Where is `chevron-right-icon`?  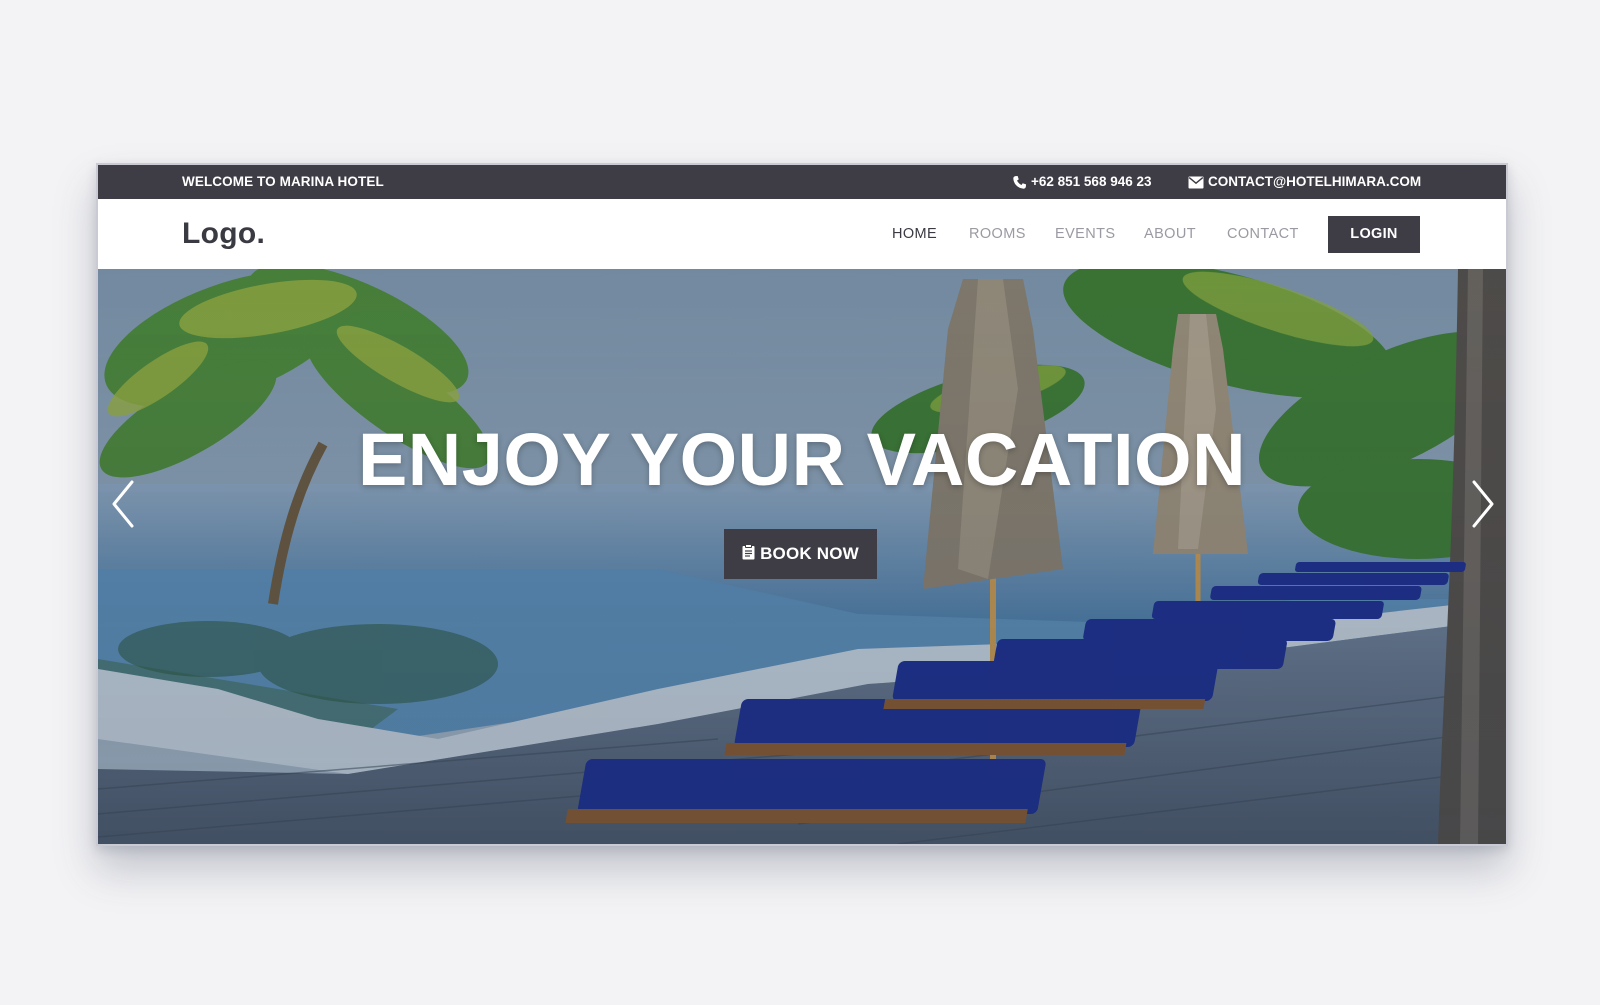 chevron-right-icon is located at coordinates (1482, 506).